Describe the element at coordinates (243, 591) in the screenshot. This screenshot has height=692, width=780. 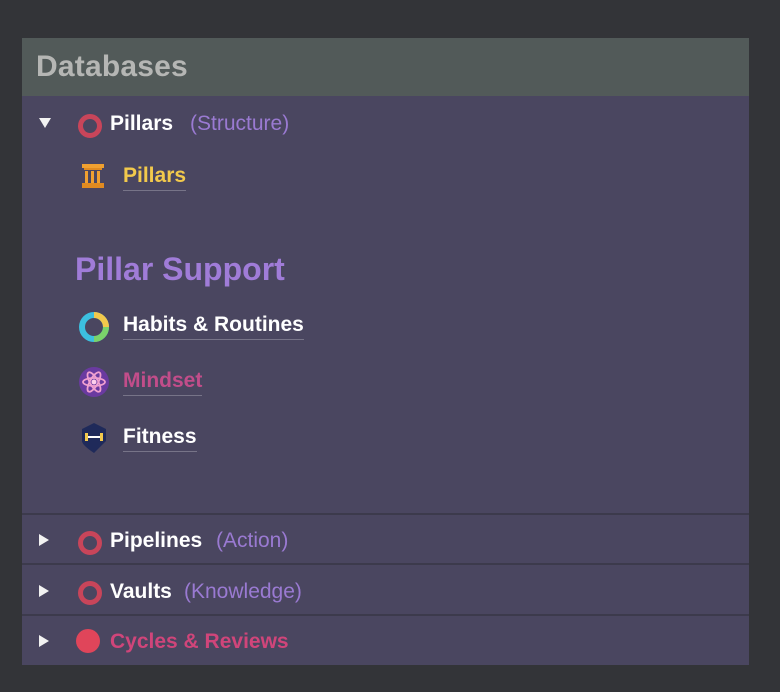
I see `group-vaults-subtitle: (Knowledge)` at that location.